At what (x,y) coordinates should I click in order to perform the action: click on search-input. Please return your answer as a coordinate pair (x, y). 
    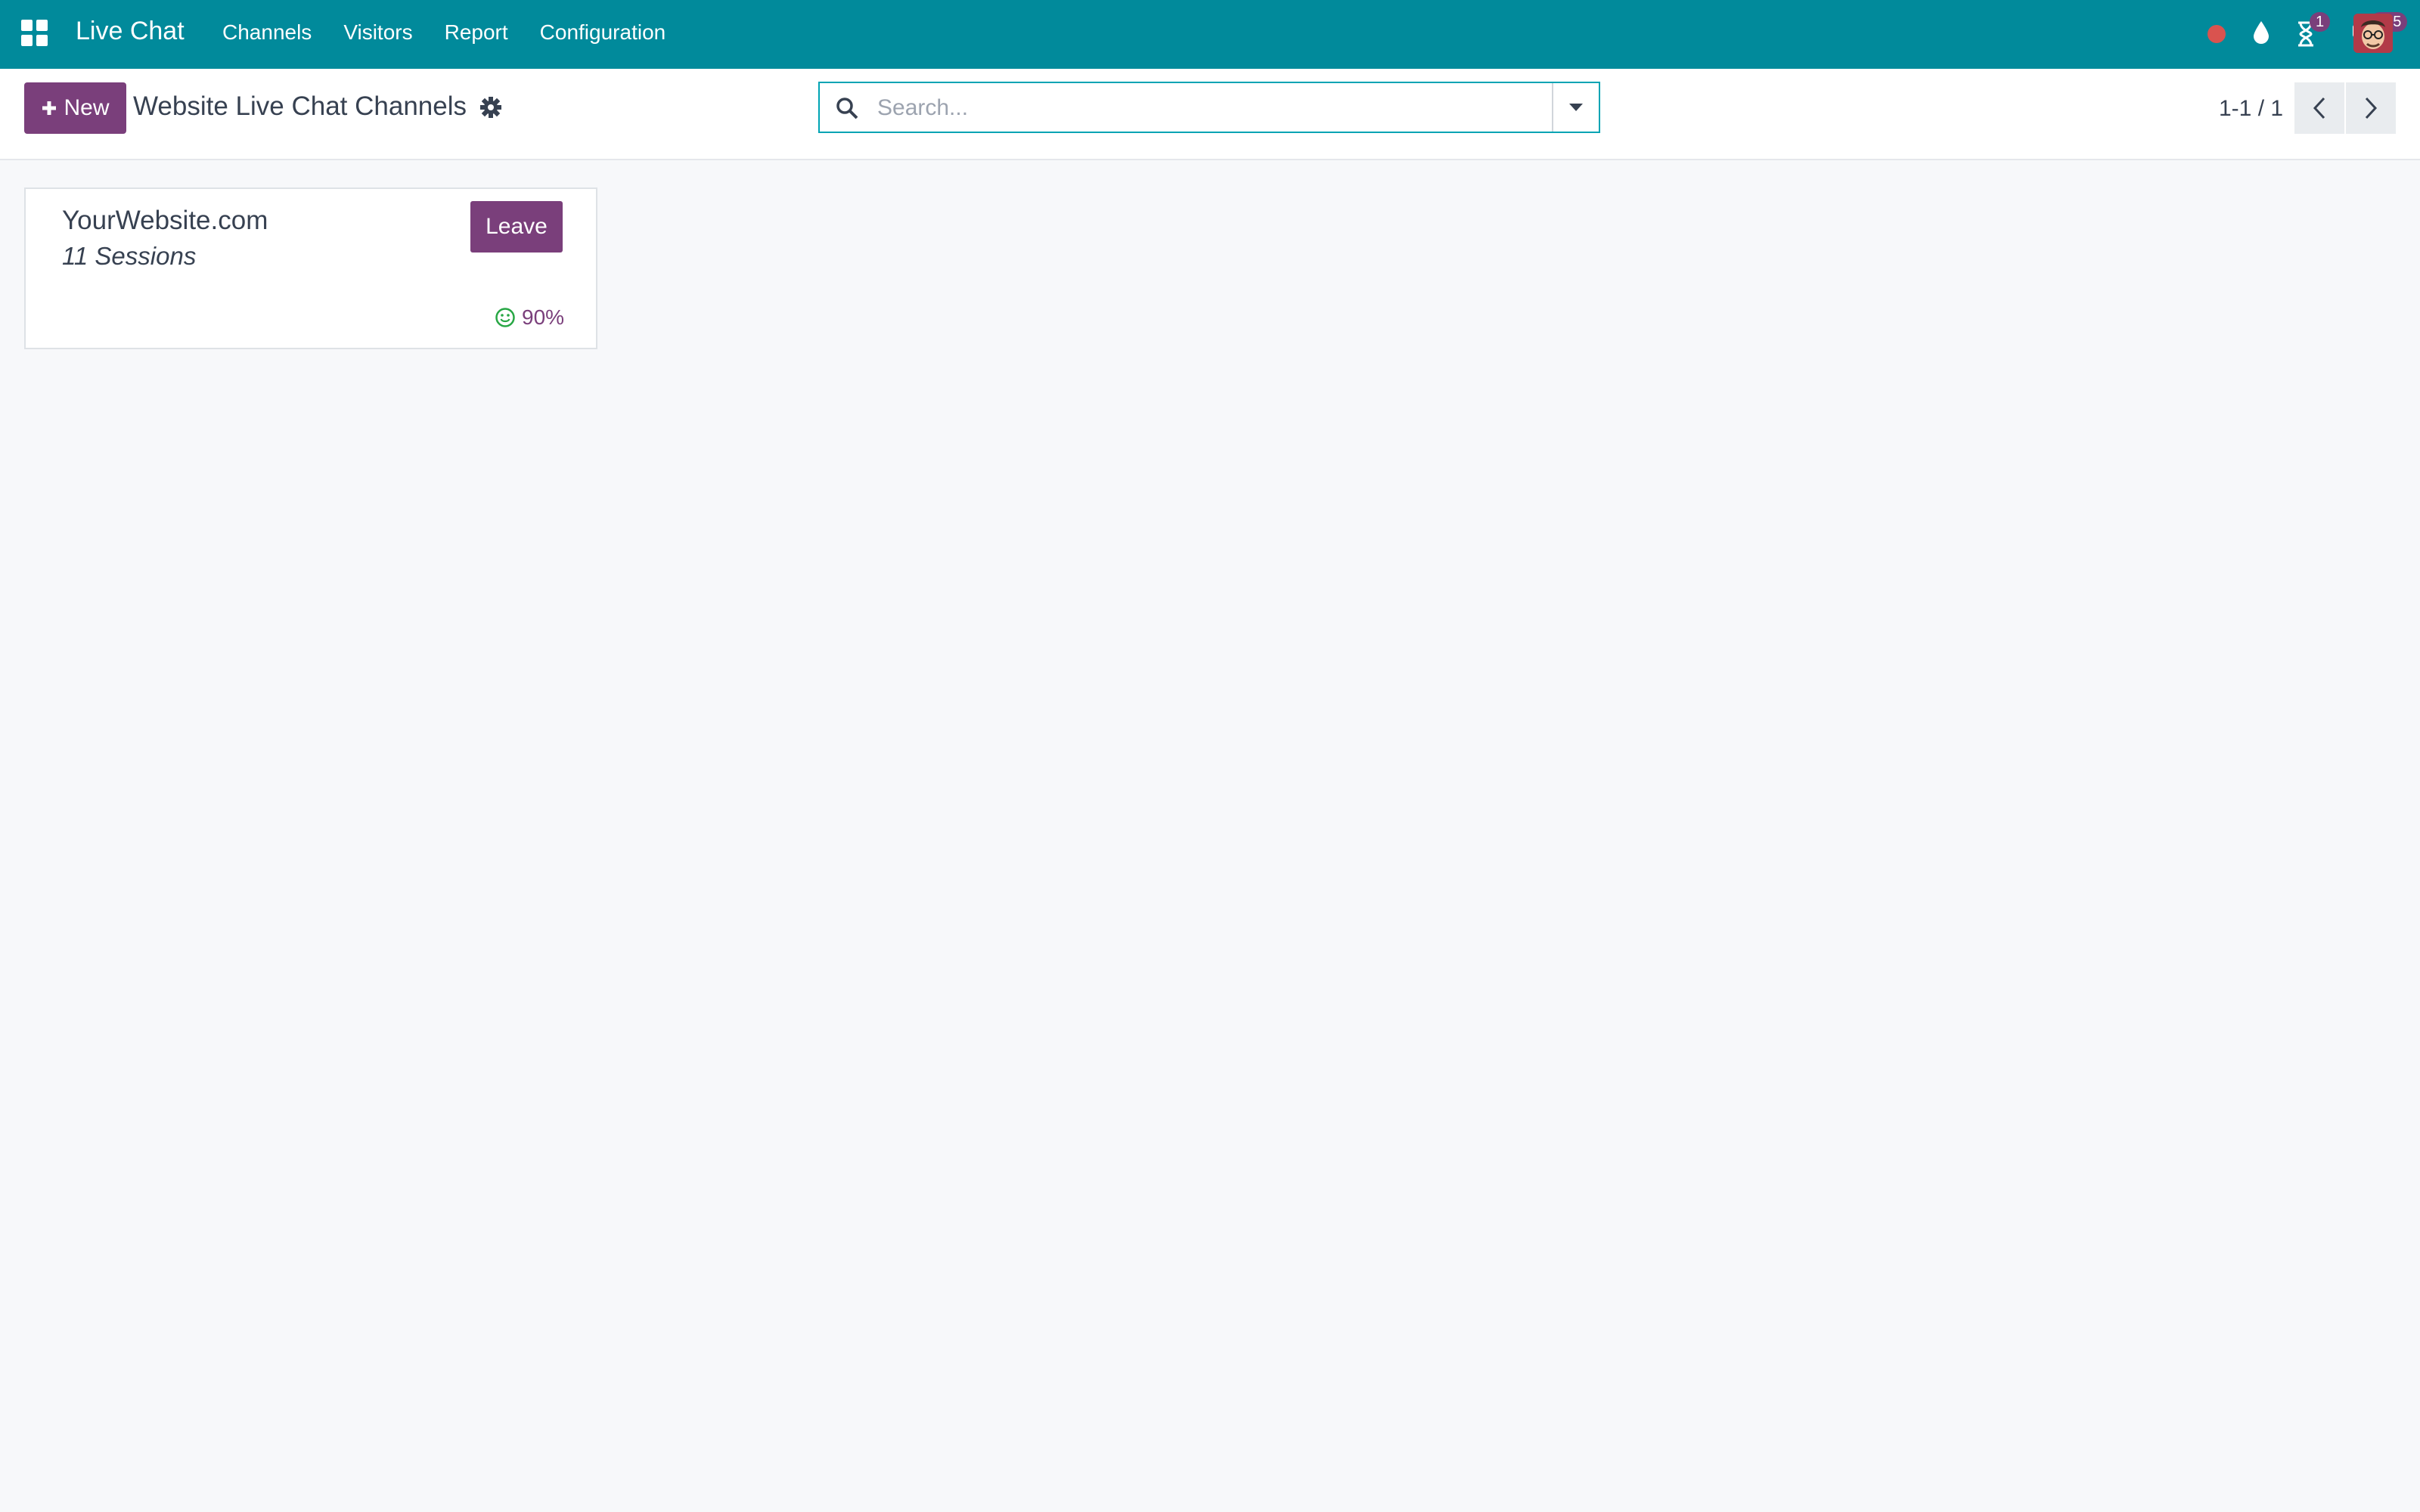
    Looking at the image, I should click on (1225, 108).